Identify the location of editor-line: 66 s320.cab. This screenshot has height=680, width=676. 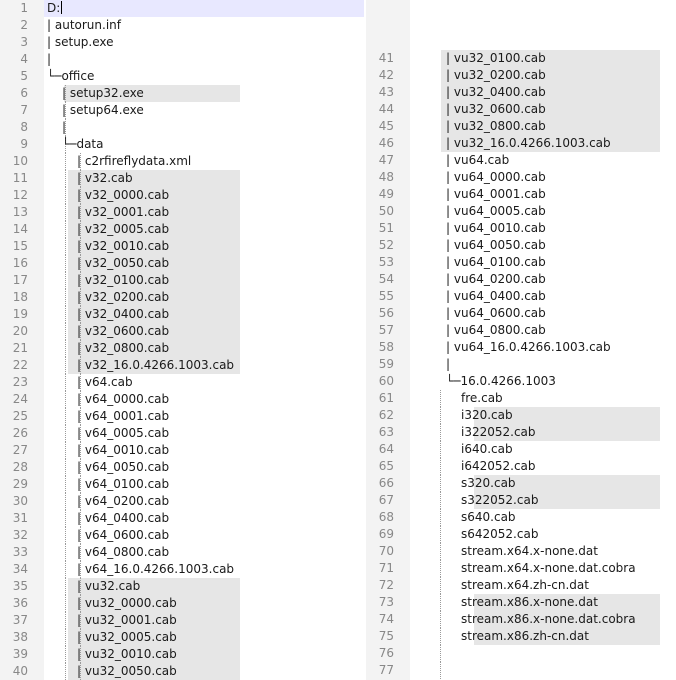
(521, 483).